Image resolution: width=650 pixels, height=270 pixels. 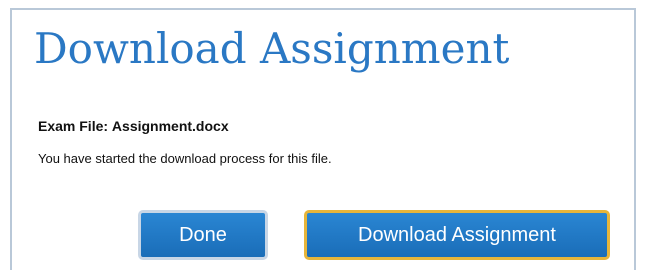 What do you see at coordinates (272, 48) in the screenshot?
I see `dialog-title: Download Assignment` at bounding box center [272, 48].